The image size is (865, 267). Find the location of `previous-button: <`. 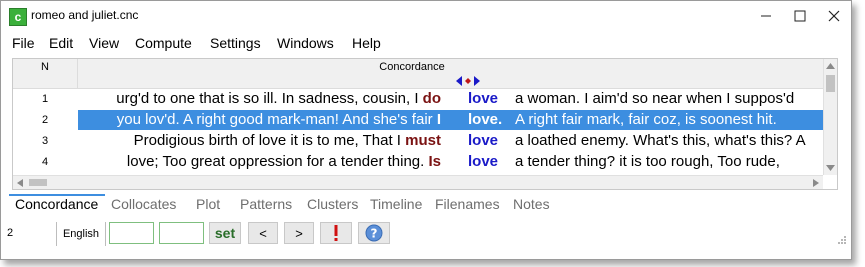

previous-button: < is located at coordinates (263, 233).